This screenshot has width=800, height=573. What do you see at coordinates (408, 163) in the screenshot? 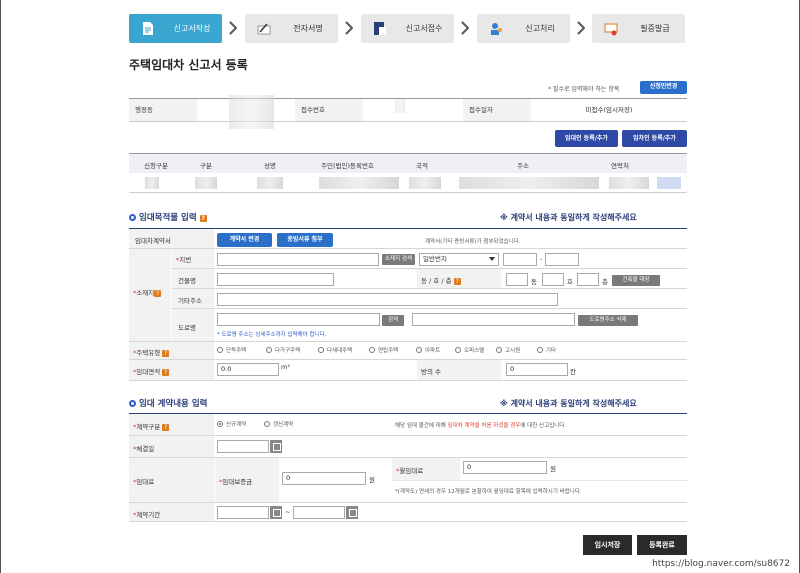
I see `party-table-header: 신청구분 구분 성명 주민(법인)등록번호 국적 주소 연락처` at bounding box center [408, 163].